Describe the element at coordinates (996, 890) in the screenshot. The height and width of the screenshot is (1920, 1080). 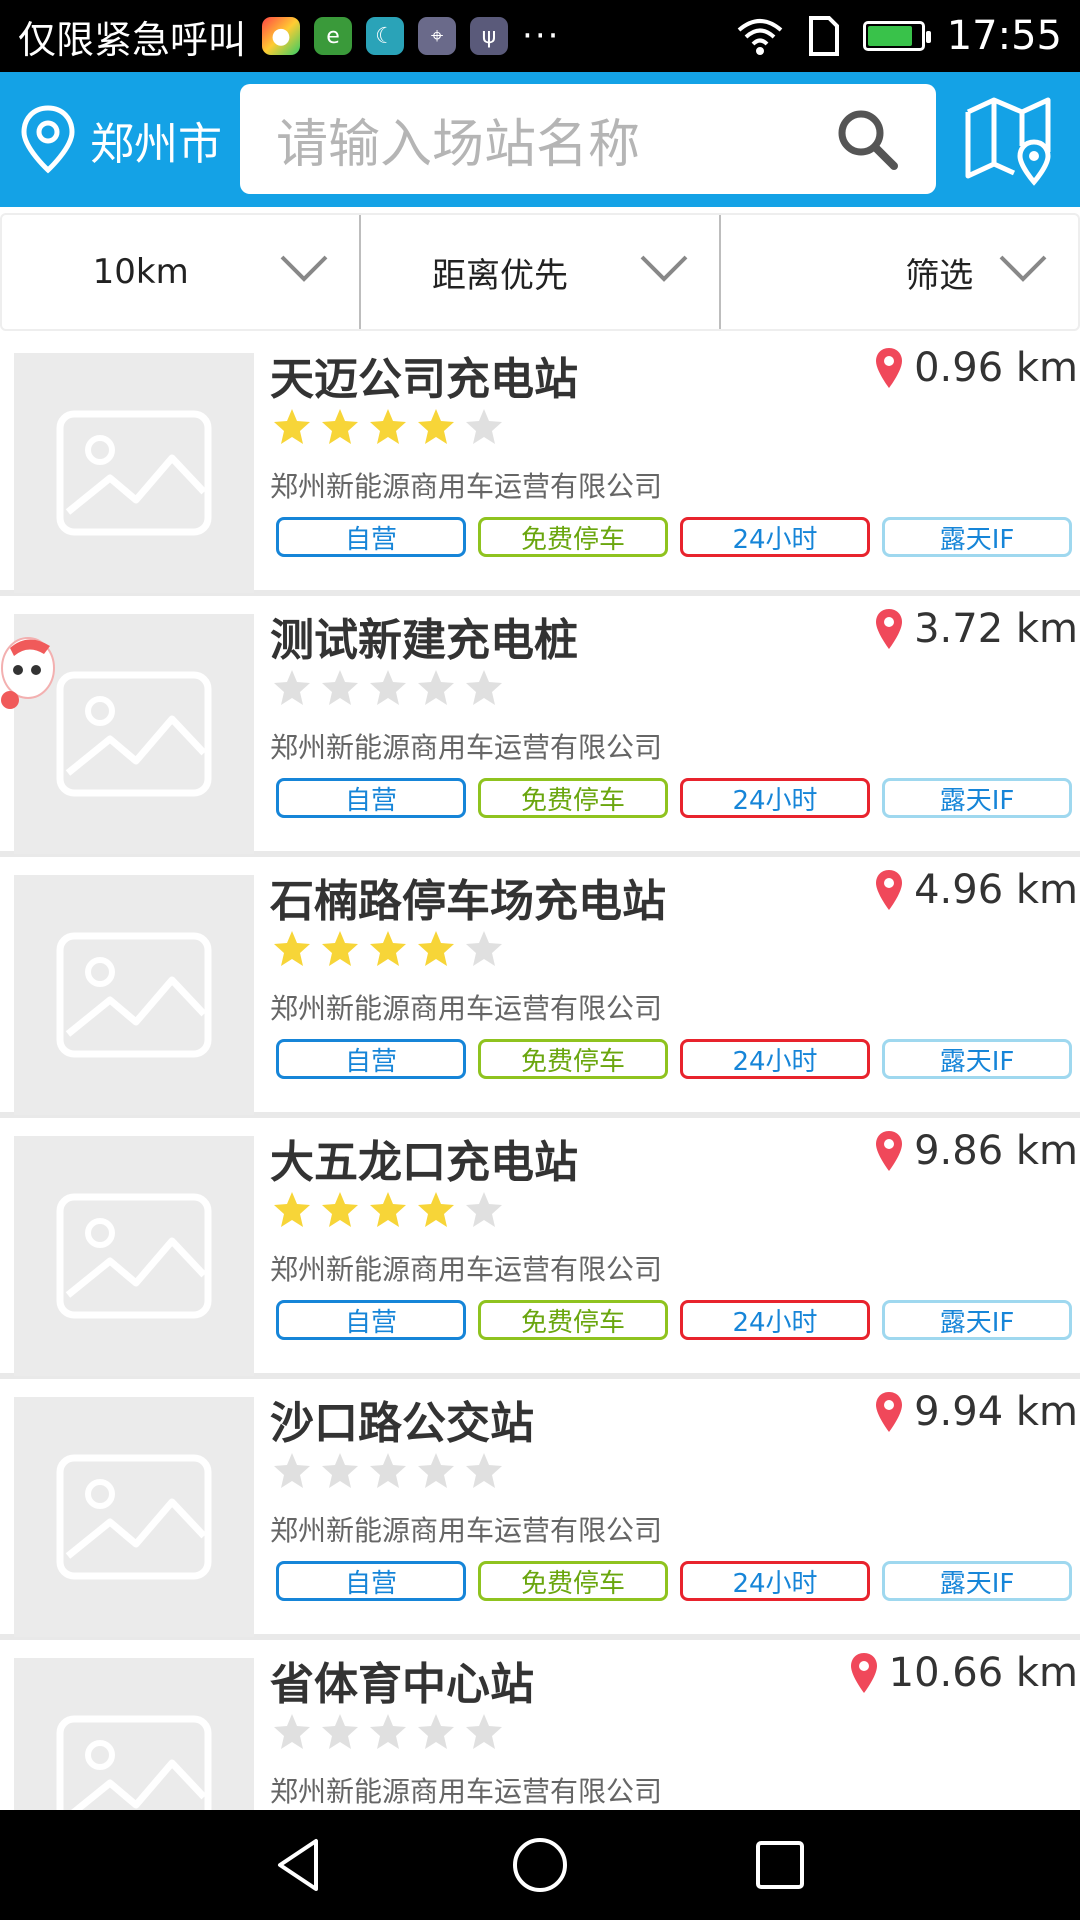
I see `distance-value: 4.96 km` at that location.